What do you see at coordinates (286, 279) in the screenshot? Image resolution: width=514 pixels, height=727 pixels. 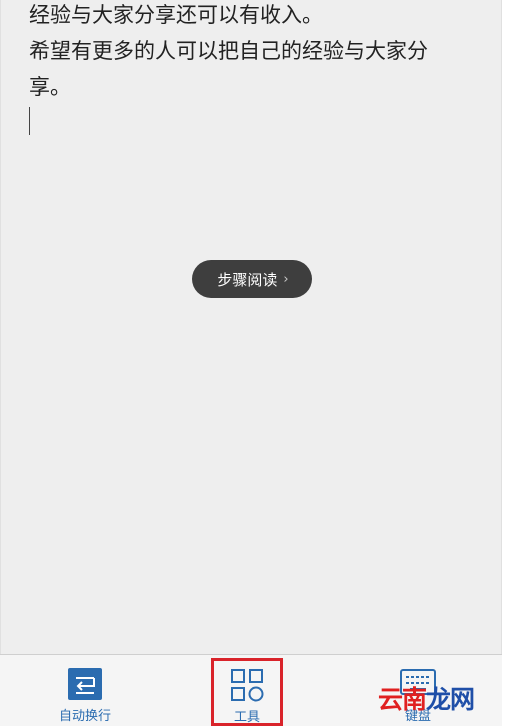 I see `chevron-right-icon: ›` at bounding box center [286, 279].